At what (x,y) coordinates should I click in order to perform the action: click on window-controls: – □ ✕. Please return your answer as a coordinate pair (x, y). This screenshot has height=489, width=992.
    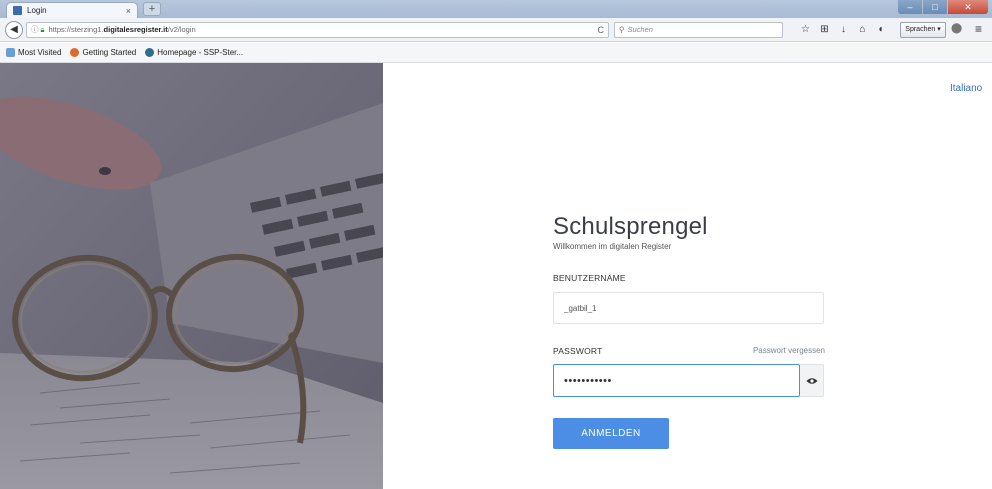
    Looking at the image, I should click on (943, 7).